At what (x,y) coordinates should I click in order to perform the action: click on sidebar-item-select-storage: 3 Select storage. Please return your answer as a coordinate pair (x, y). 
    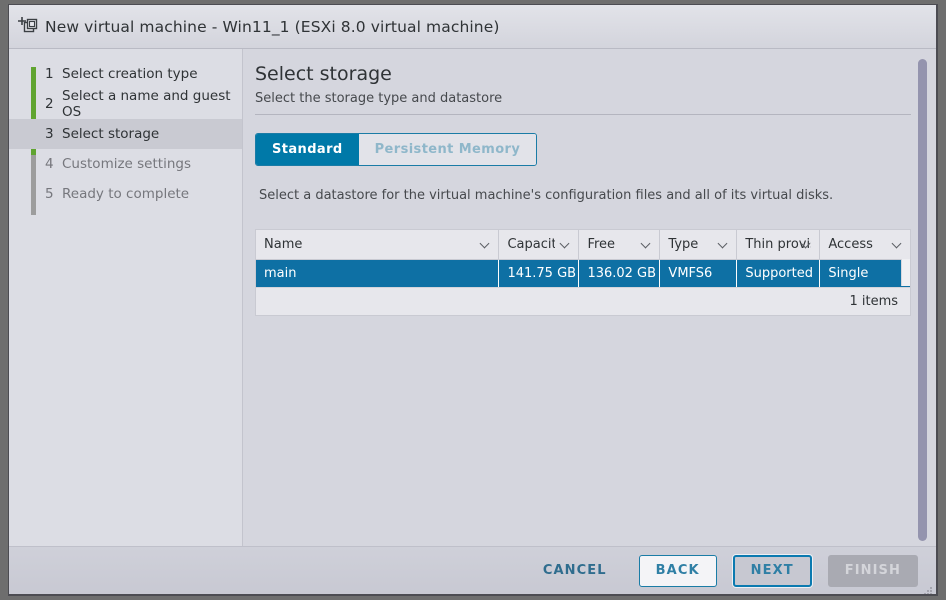
    Looking at the image, I should click on (125, 134).